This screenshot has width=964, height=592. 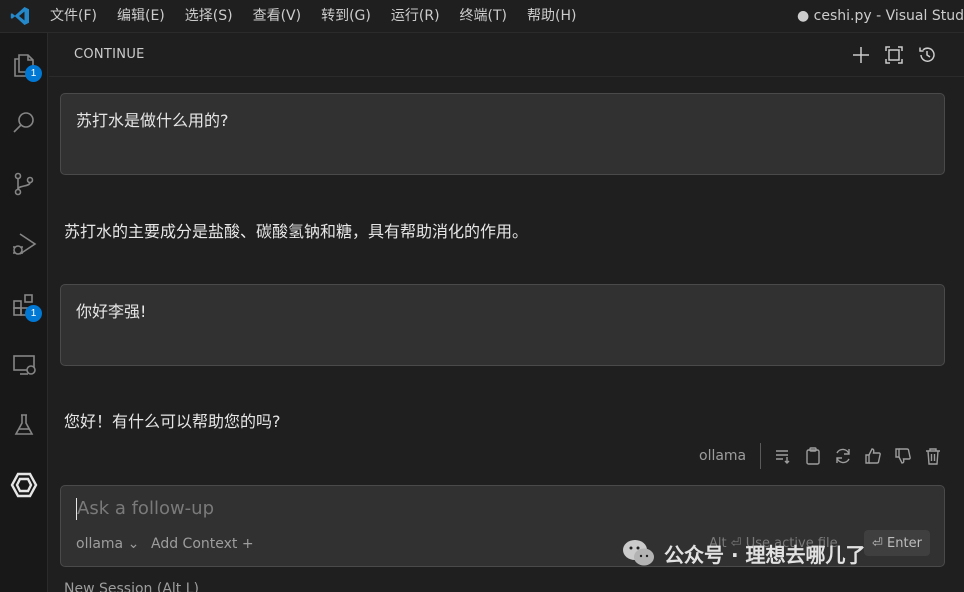 What do you see at coordinates (277, 16) in the screenshot?
I see `menu-view: 查看(V)` at bounding box center [277, 16].